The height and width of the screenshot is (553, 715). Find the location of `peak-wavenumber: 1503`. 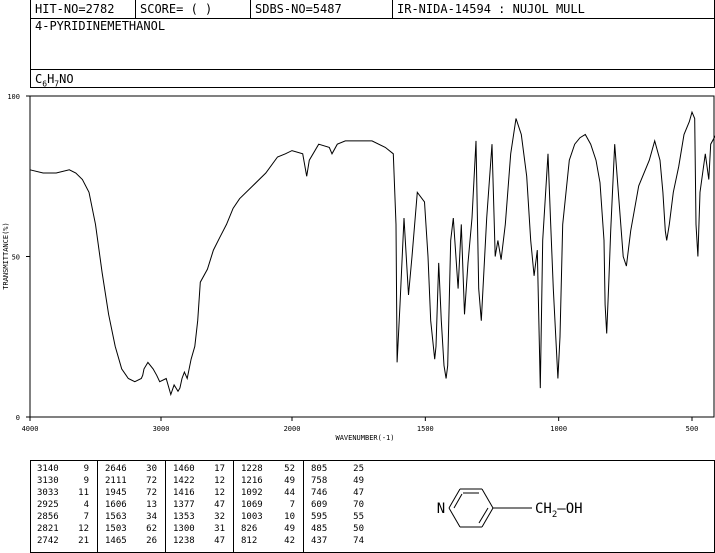

peak-wavenumber: 1503 is located at coordinates (116, 529).